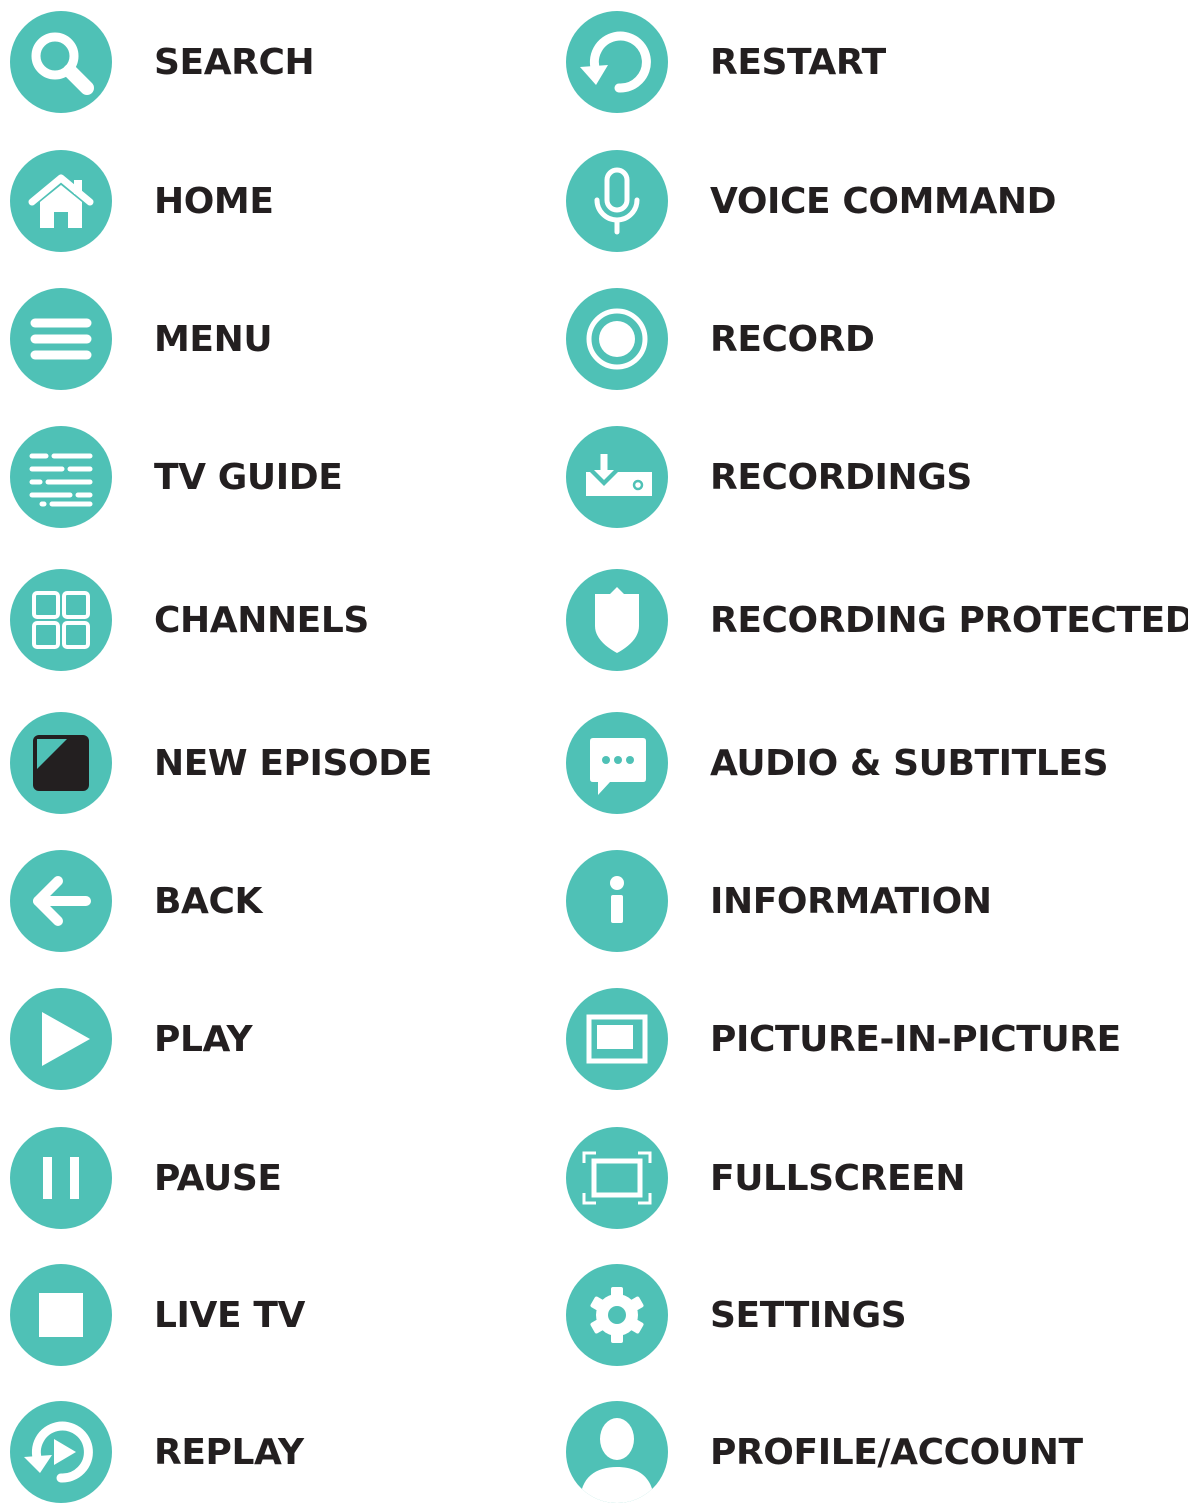 Image resolution: width=1188 pixels, height=1504 pixels. Describe the element at coordinates (617, 1452) in the screenshot. I see `profile-icon` at that location.